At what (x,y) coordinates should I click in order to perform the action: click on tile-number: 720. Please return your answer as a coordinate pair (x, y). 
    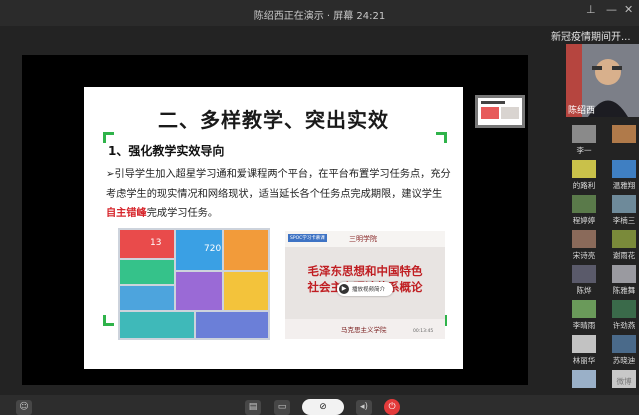
    Looking at the image, I should click on (213, 249).